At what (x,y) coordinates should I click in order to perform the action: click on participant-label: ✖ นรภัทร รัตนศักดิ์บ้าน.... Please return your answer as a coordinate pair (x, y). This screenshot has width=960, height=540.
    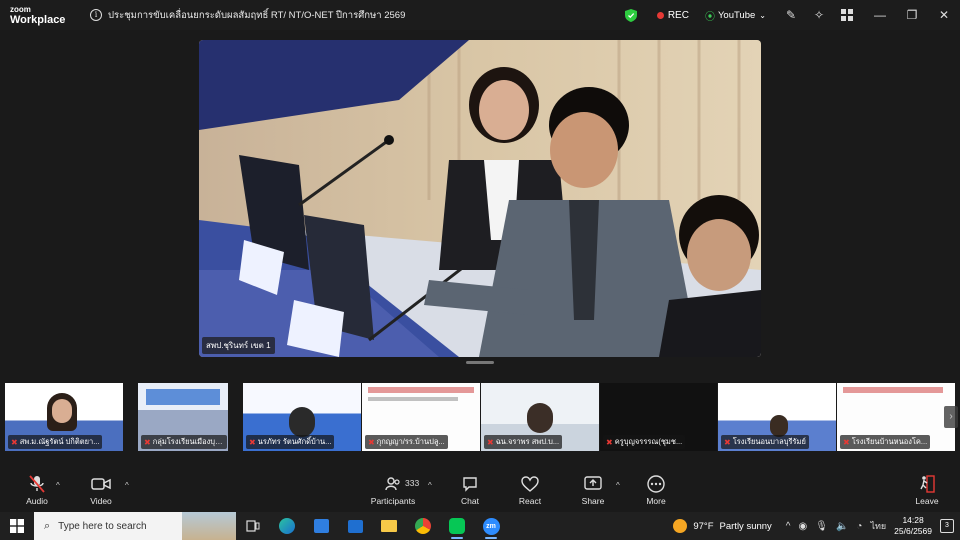
    Looking at the image, I should click on (290, 442).